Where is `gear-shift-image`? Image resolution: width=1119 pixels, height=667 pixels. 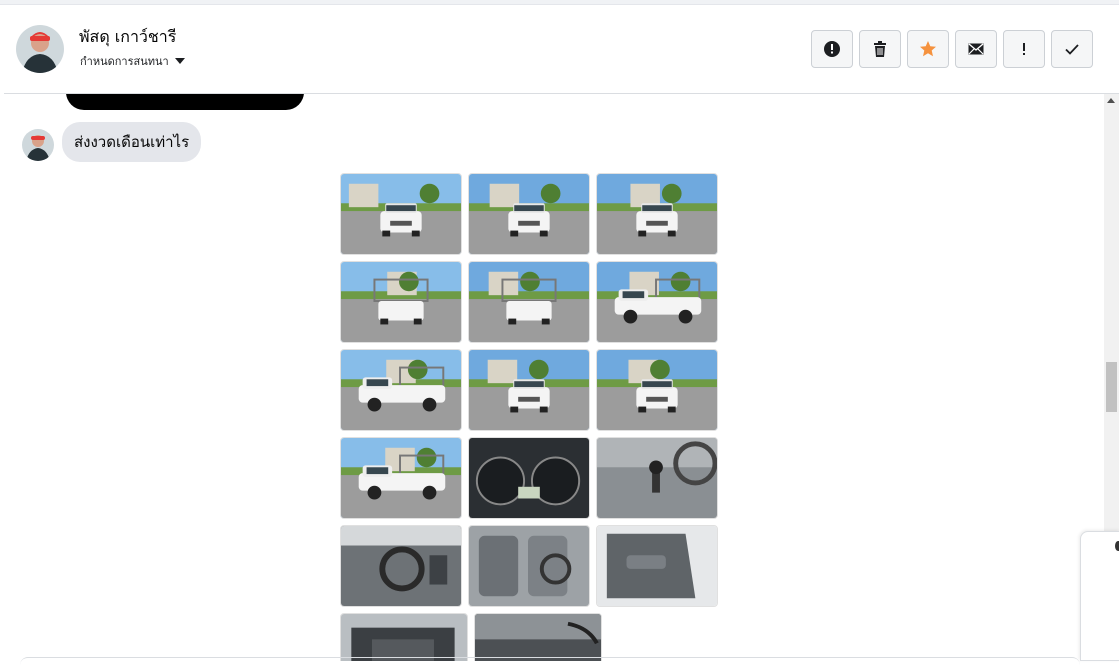 gear-shift-image is located at coordinates (657, 478).